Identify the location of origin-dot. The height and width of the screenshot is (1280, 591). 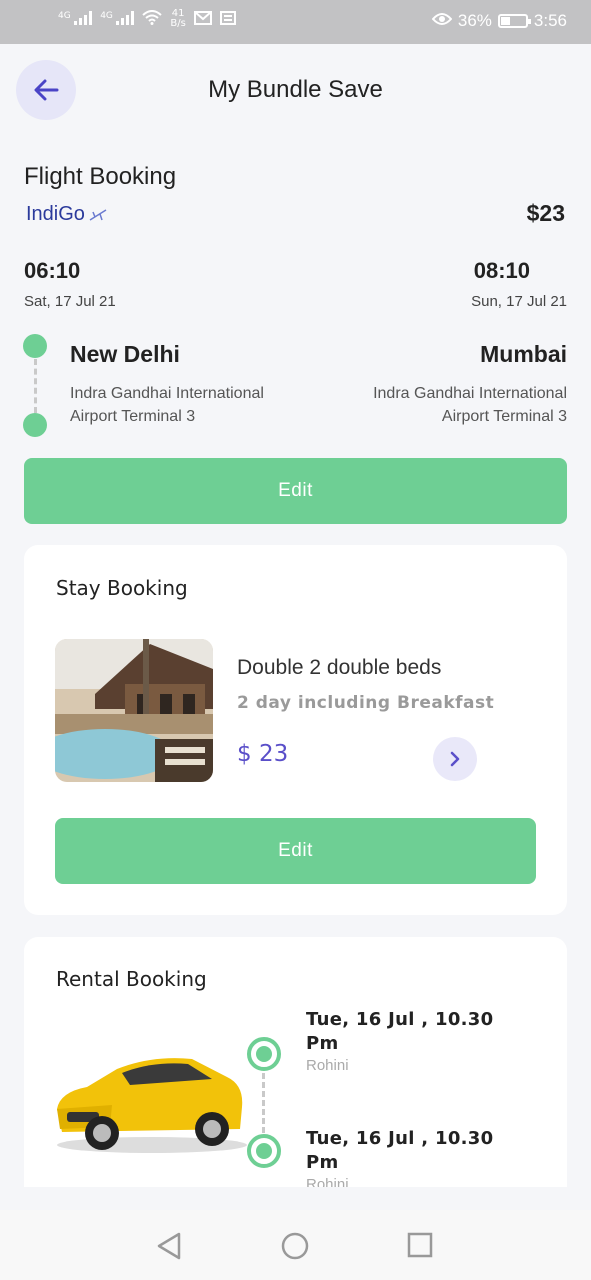
(35, 346).